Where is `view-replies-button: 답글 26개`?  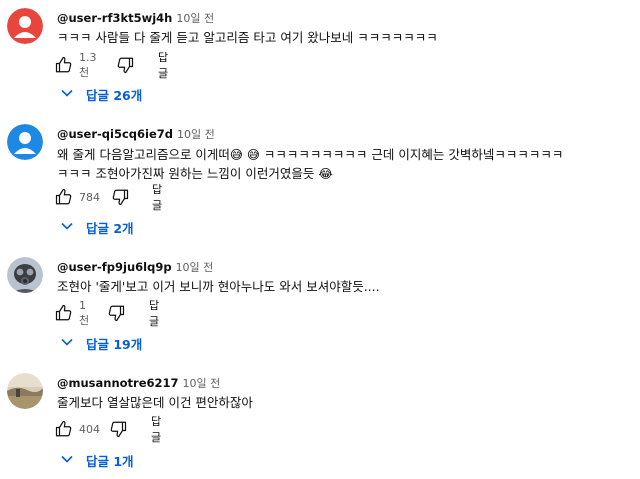 view-replies-button: 답글 26개 is located at coordinates (101, 94).